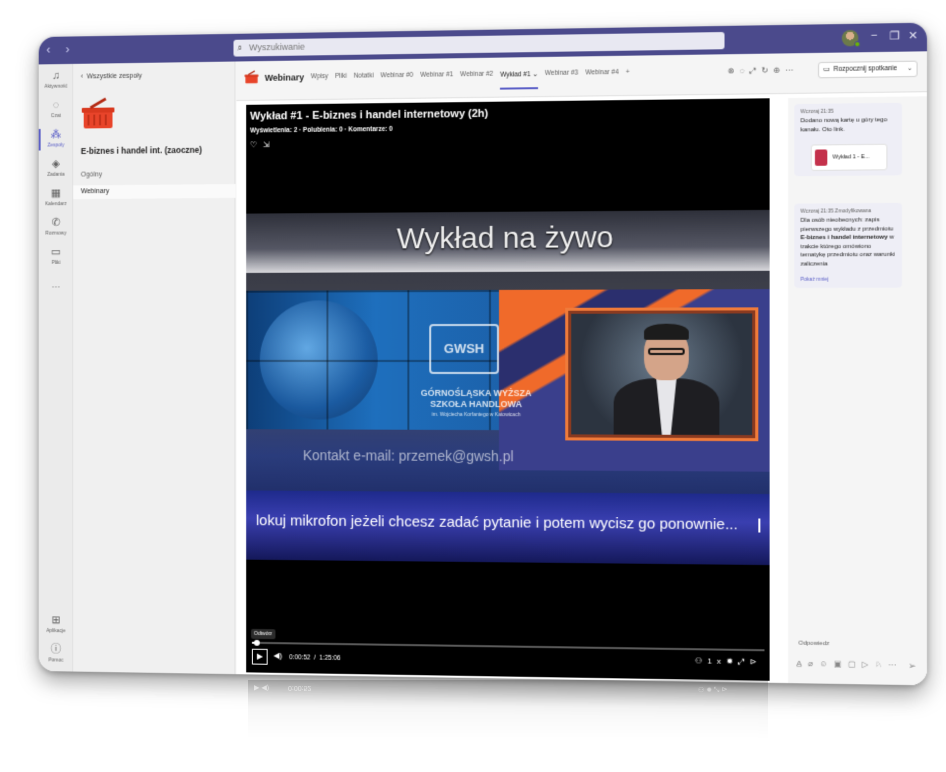 Image resolution: width=946 pixels, height=772 pixels. Describe the element at coordinates (278, 655) in the screenshot. I see `volume-icon: ◀)` at that location.